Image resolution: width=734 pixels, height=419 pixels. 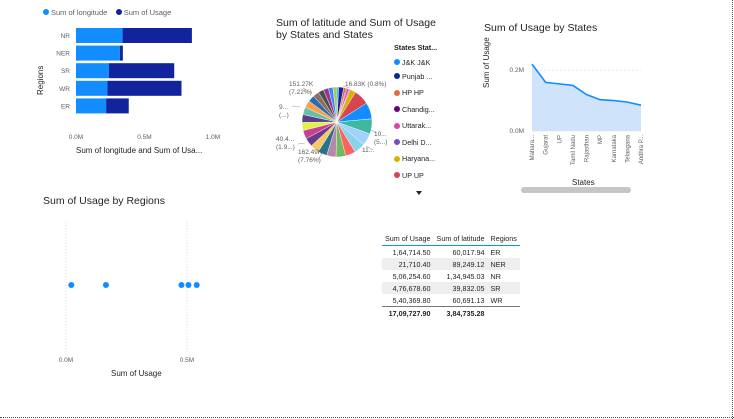 I want to click on scatter-xlabel: Sum of Usage, so click(x=136, y=373).